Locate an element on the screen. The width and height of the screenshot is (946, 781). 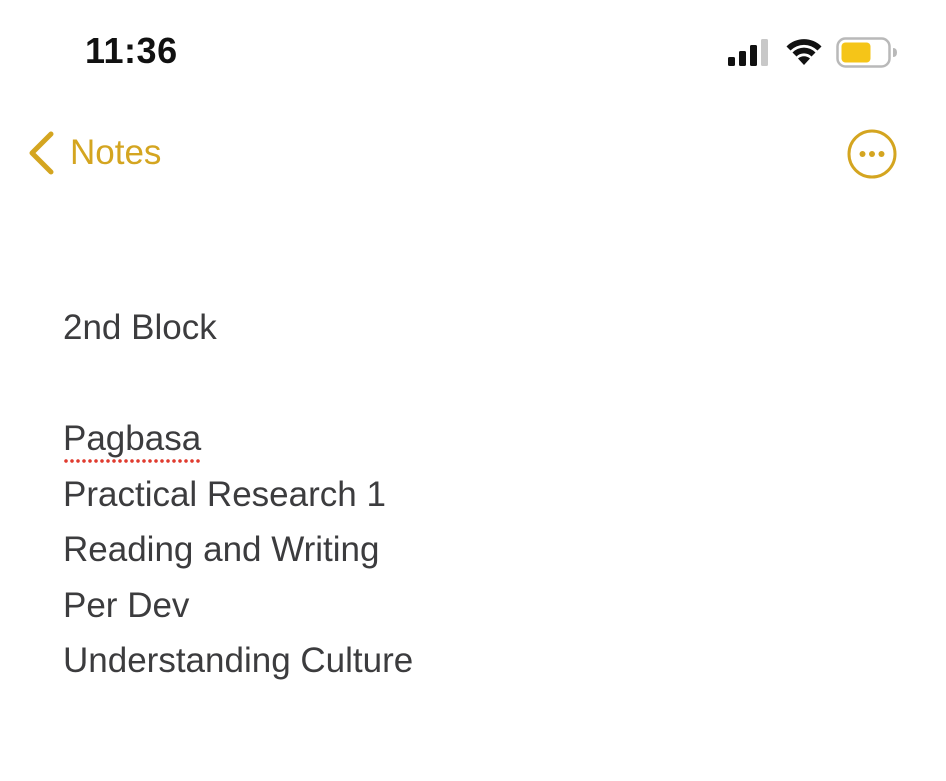
note-line: Understanding Culture is located at coordinates (238, 660).